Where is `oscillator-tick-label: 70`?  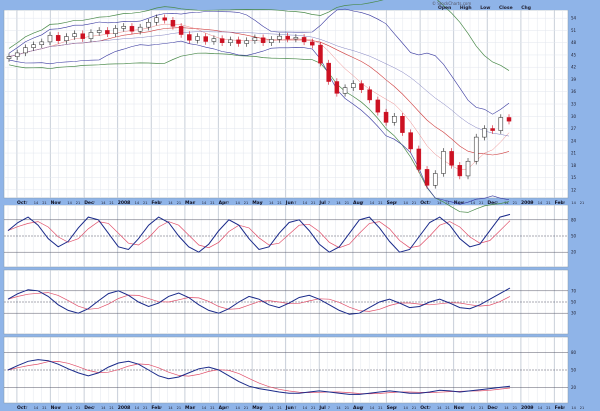
oscillator-tick-label: 70 is located at coordinates (574, 290).